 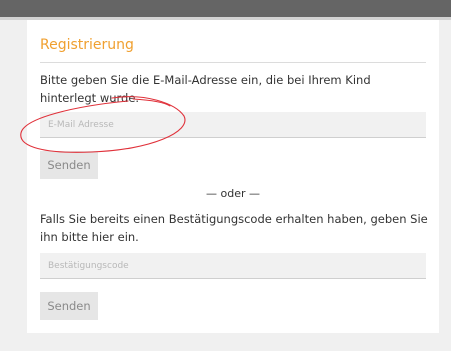 What do you see at coordinates (233, 266) in the screenshot?
I see `confirmation-code-input` at bounding box center [233, 266].